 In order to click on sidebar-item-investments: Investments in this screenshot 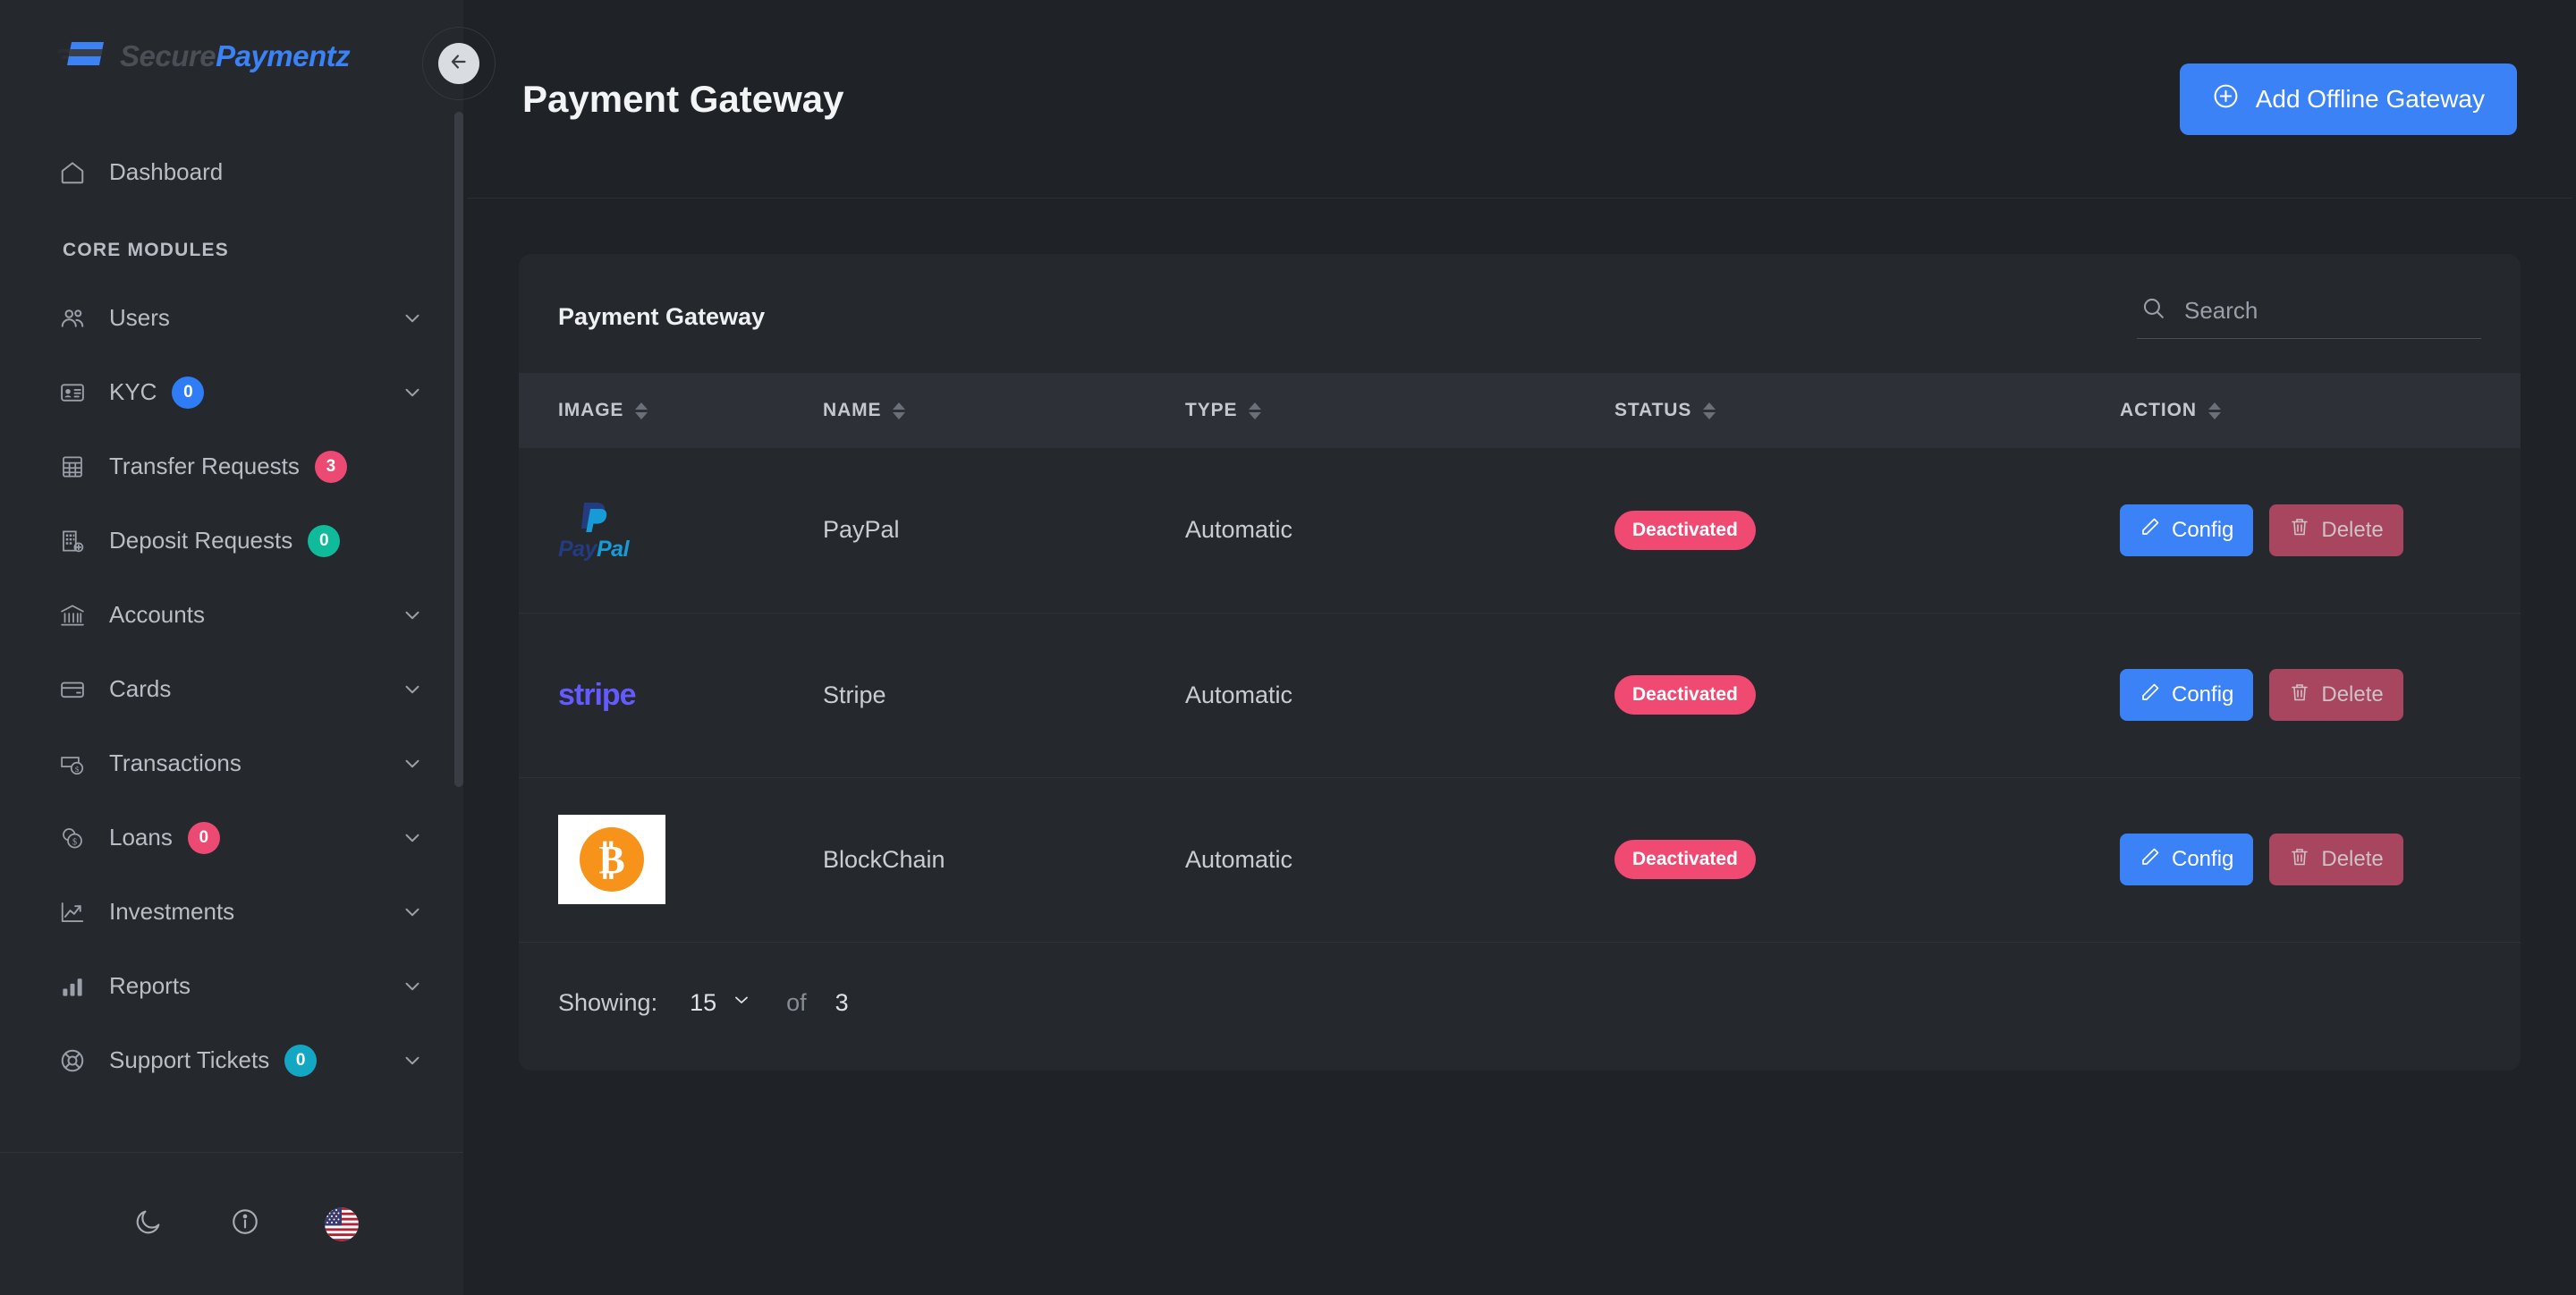, I will do `click(231, 912)`.